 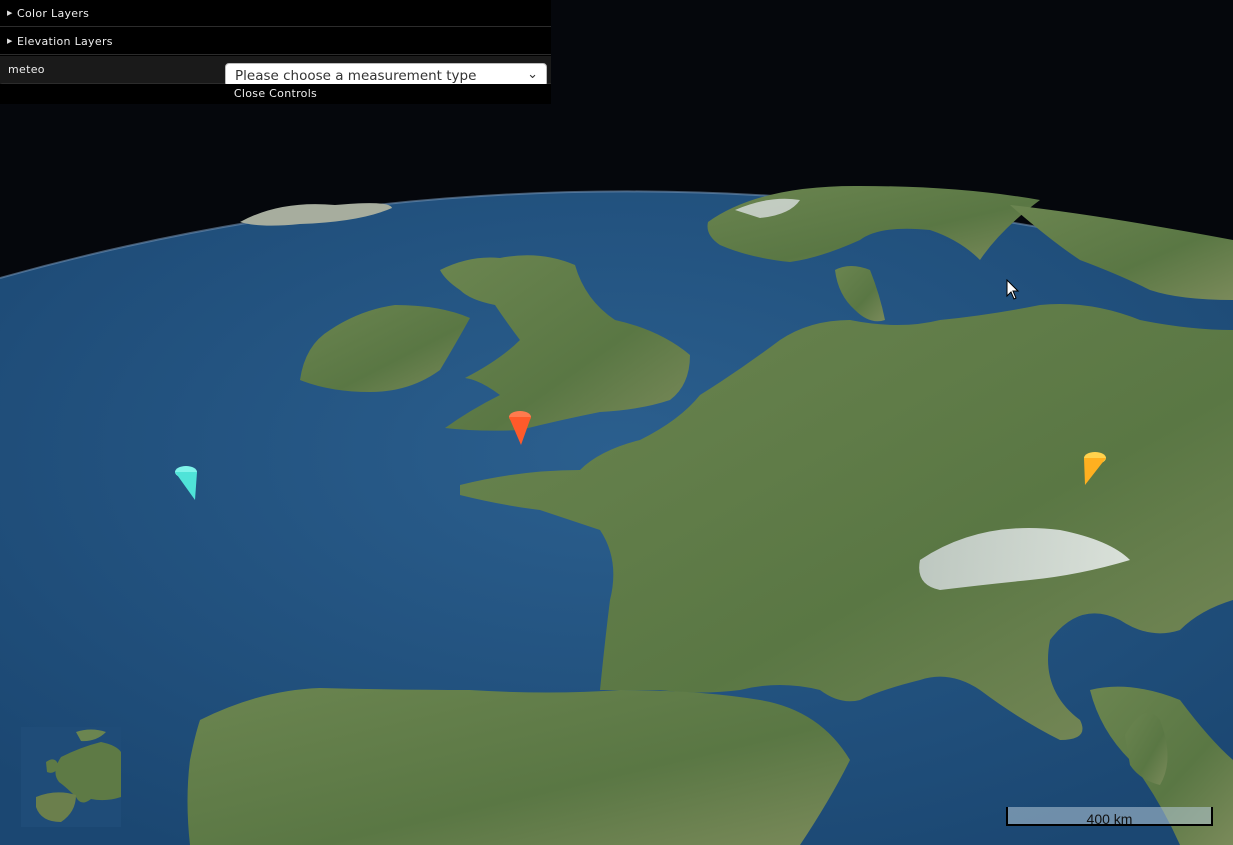 I want to click on close-controls-button: Close Controls, so click(x=275, y=94).